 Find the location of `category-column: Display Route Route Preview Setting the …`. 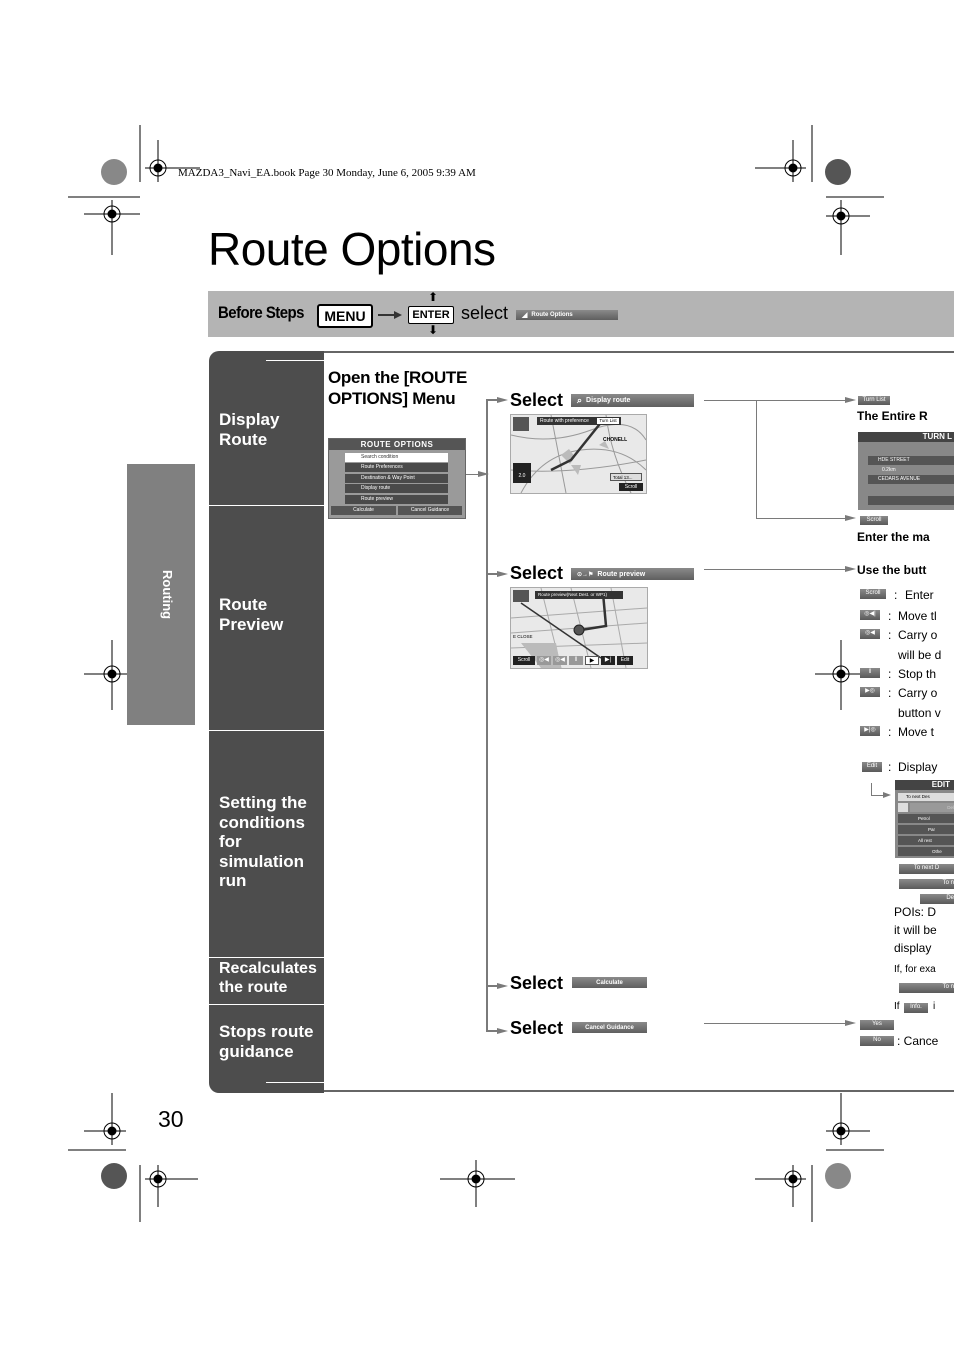

category-column: Display Route Route Preview Setting the … is located at coordinates (266, 722).